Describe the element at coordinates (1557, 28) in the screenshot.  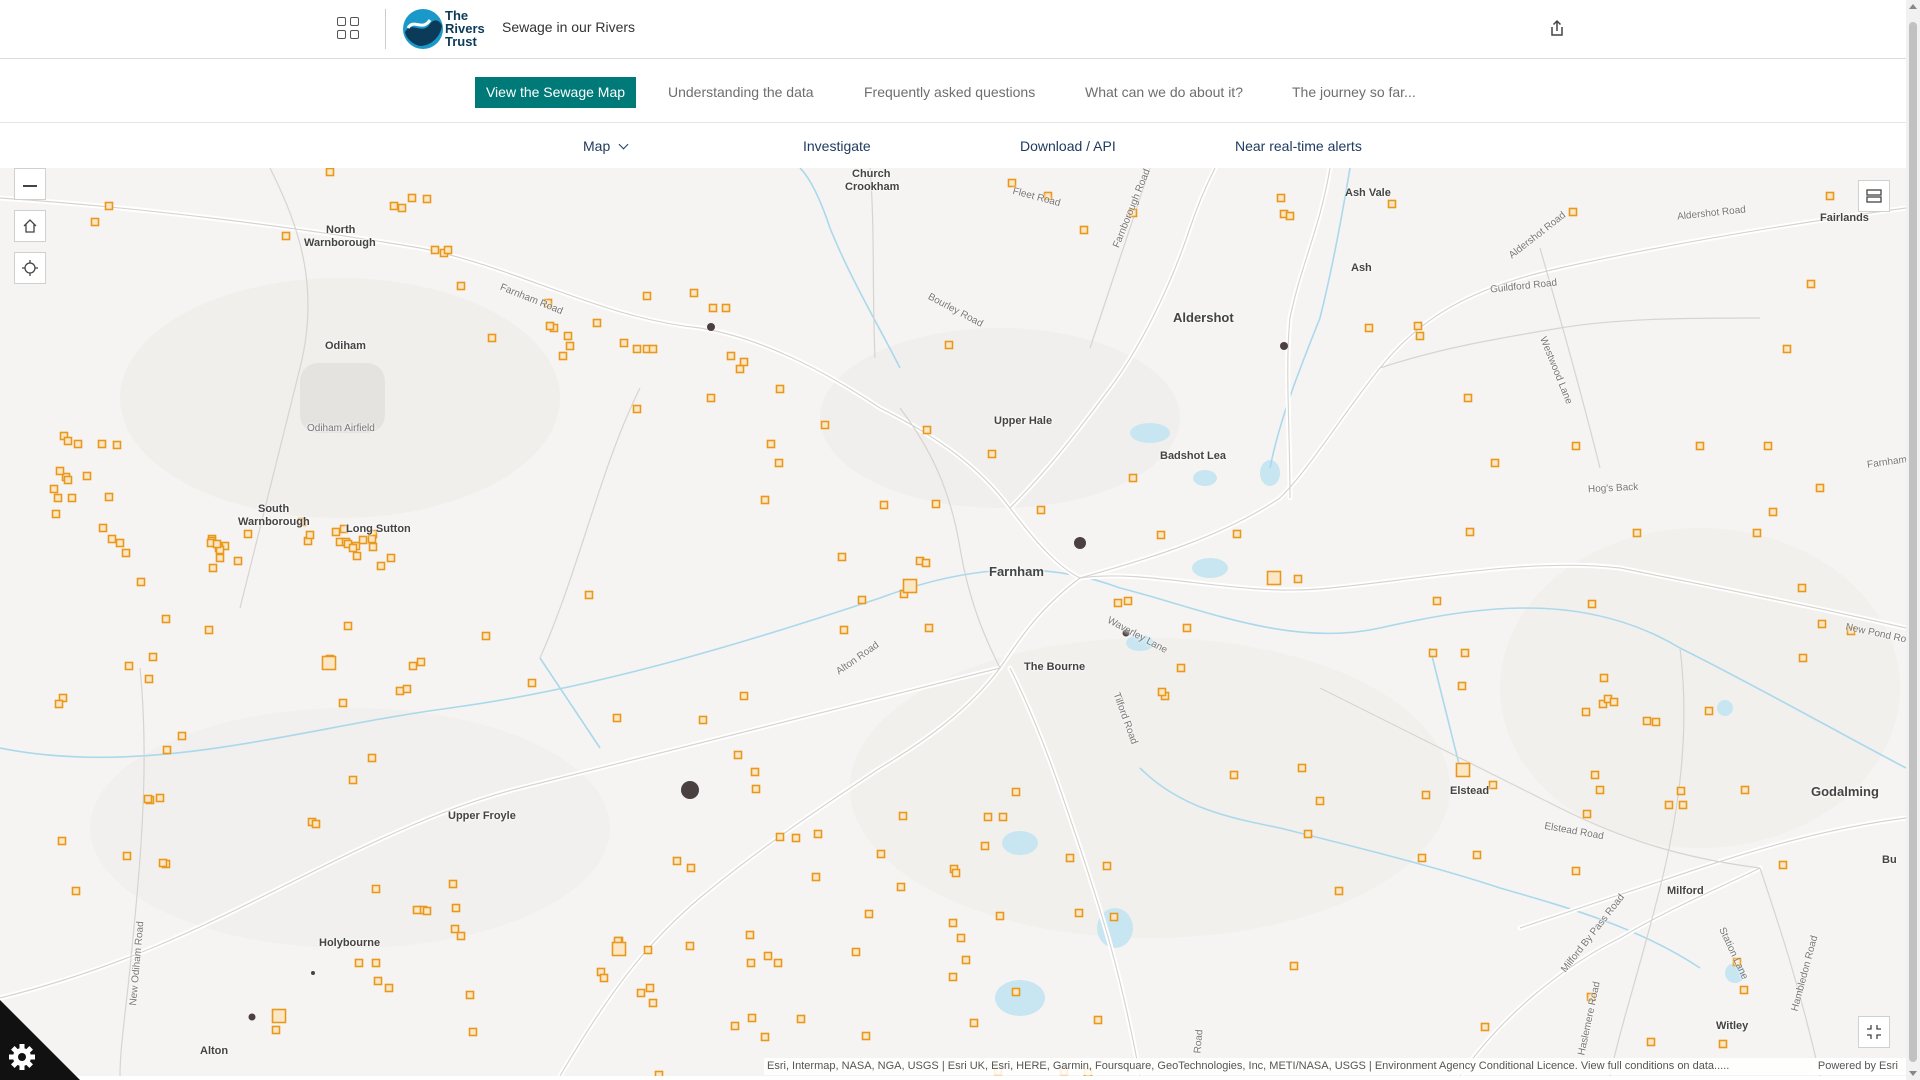
I see `share-icon` at that location.